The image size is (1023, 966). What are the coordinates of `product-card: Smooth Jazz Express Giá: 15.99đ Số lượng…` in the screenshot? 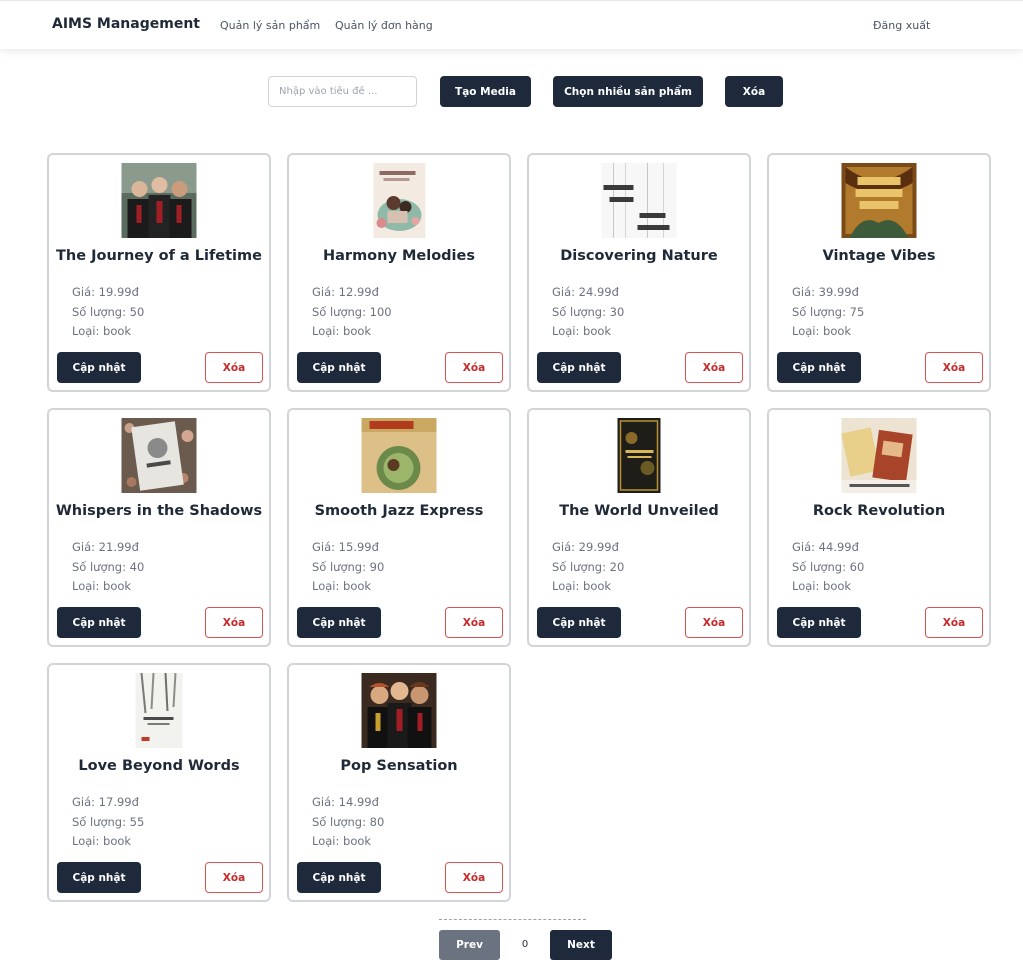 It's located at (399, 527).